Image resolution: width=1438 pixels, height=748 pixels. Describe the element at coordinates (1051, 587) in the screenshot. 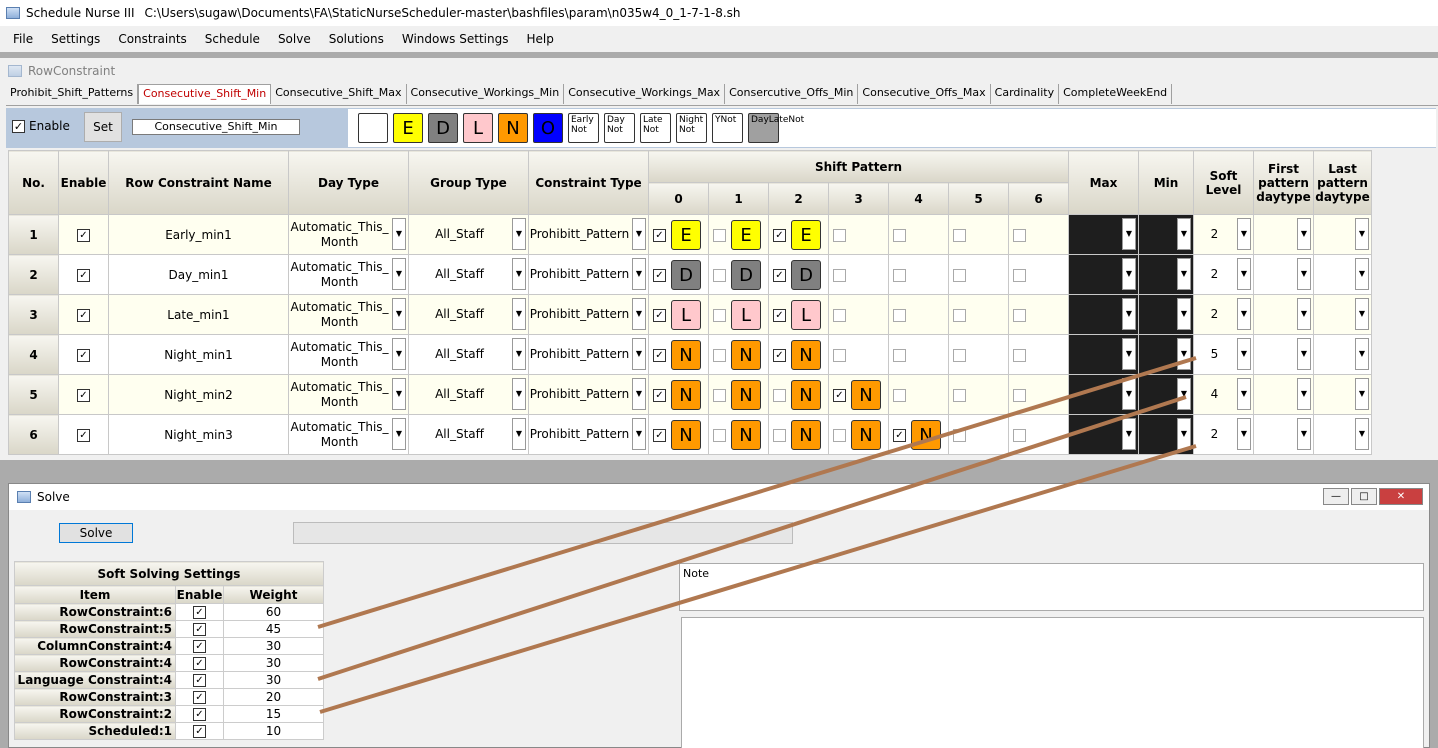

I see `note-box: Note` at that location.